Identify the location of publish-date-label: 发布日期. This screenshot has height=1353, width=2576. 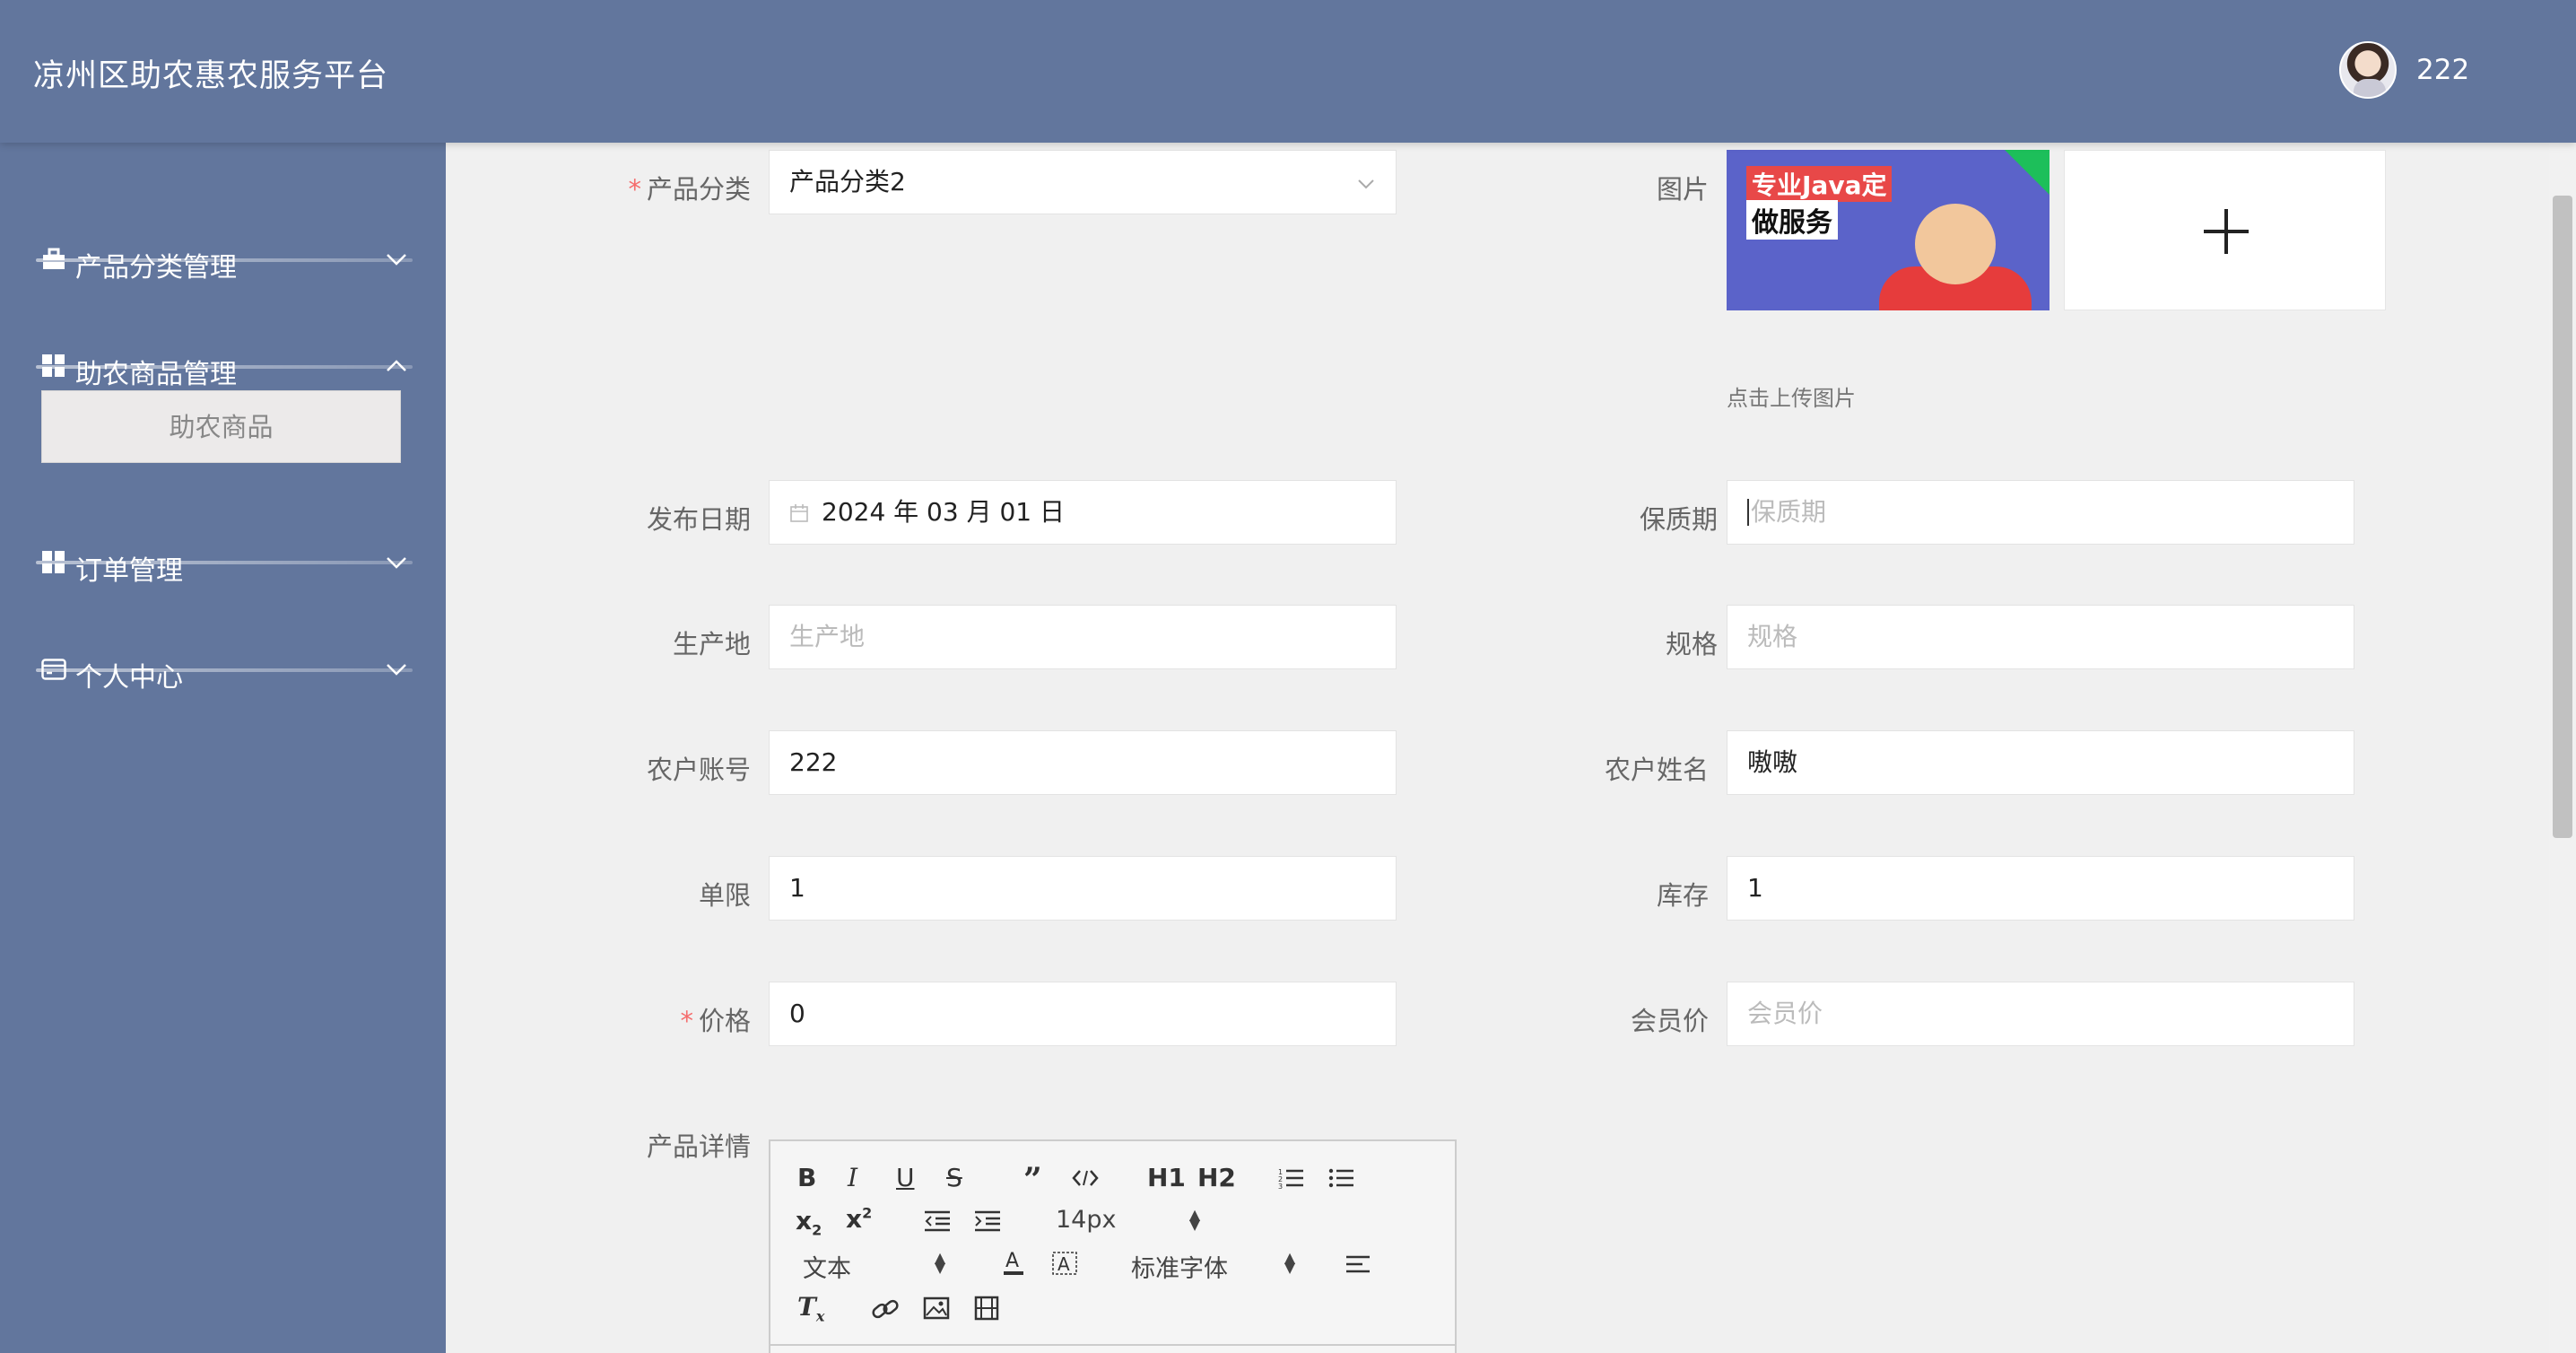
(698, 519).